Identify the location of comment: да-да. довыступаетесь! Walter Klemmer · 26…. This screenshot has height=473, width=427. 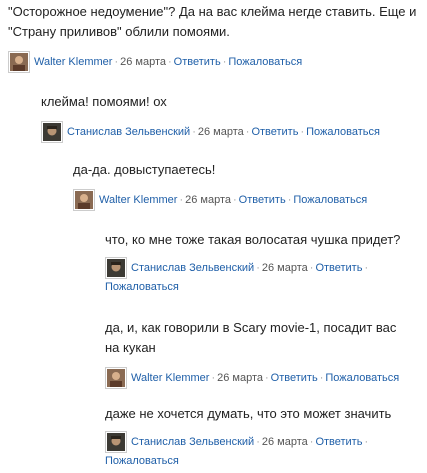
(248, 185).